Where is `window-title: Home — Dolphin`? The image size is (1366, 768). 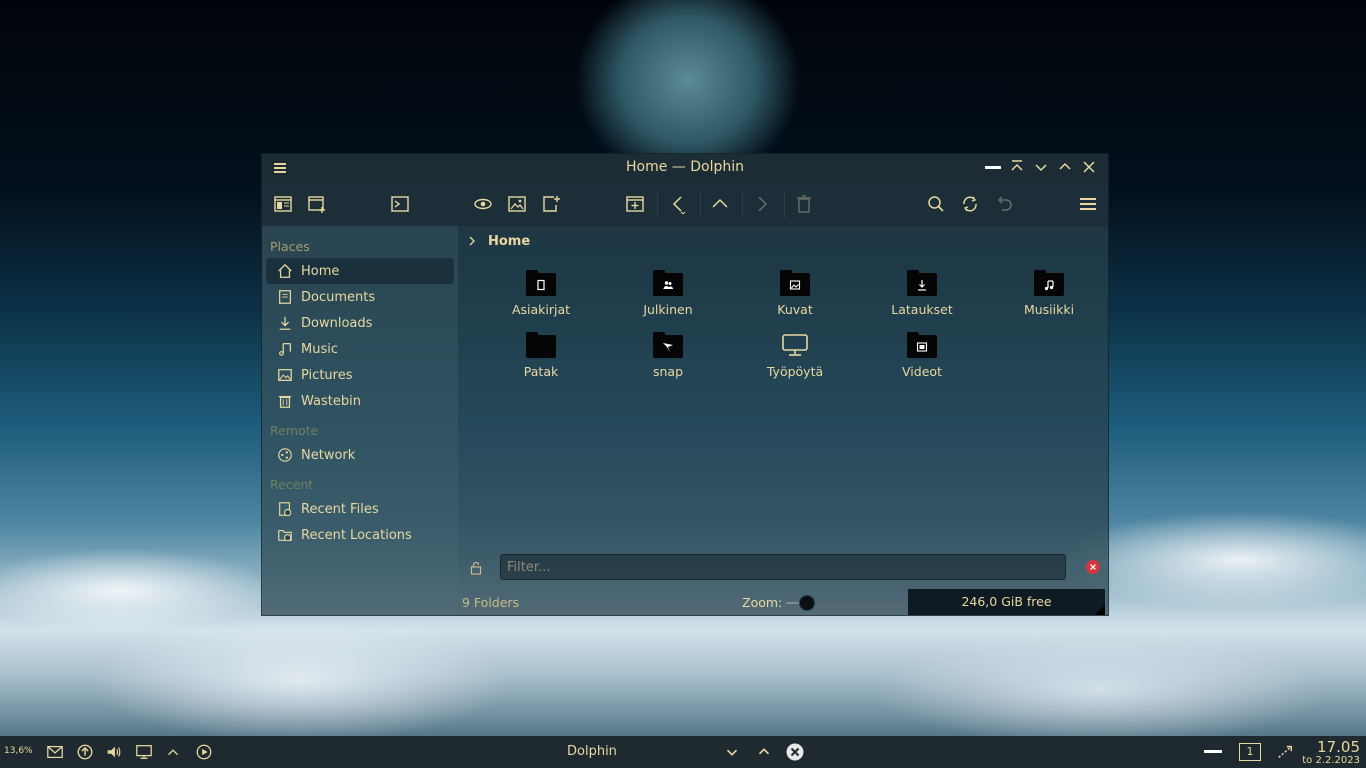 window-title: Home — Dolphin is located at coordinates (684, 167).